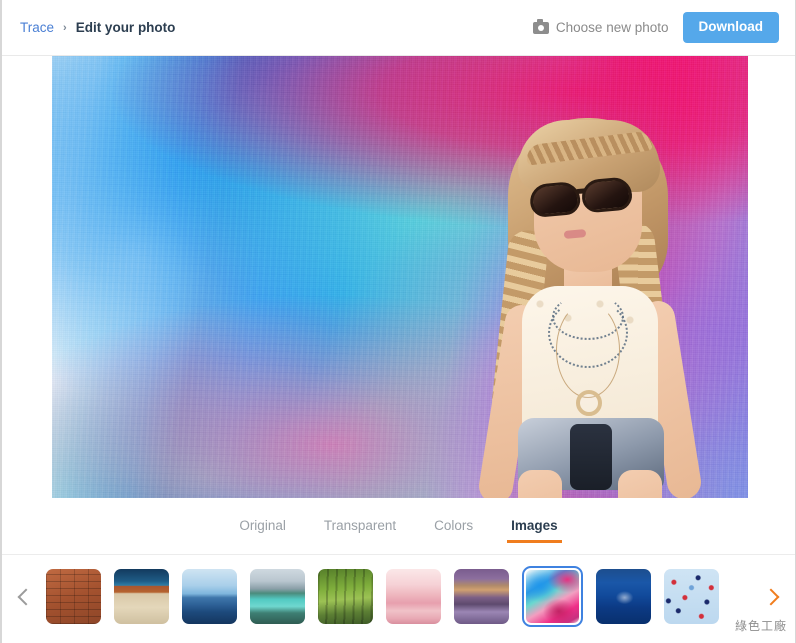 This screenshot has width=796, height=643. I want to click on subject-pendant, so click(589, 403).